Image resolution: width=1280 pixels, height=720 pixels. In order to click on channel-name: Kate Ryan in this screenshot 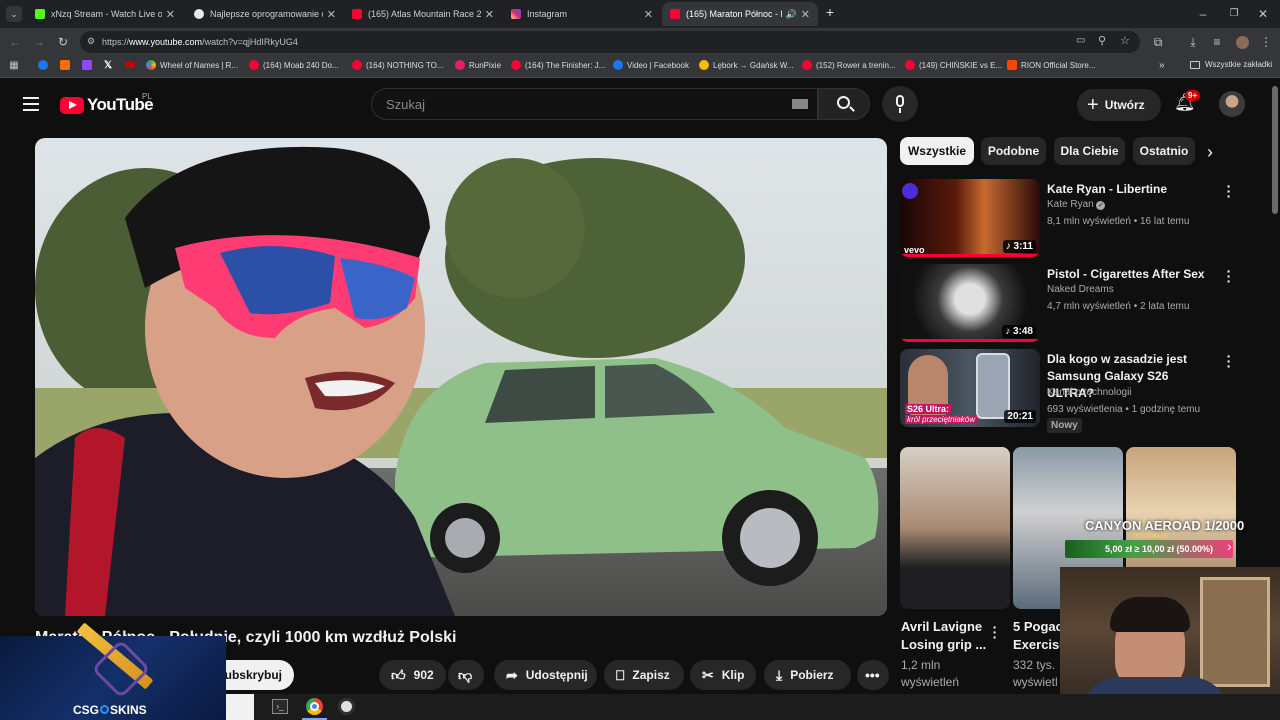, I will do `click(1070, 204)`.